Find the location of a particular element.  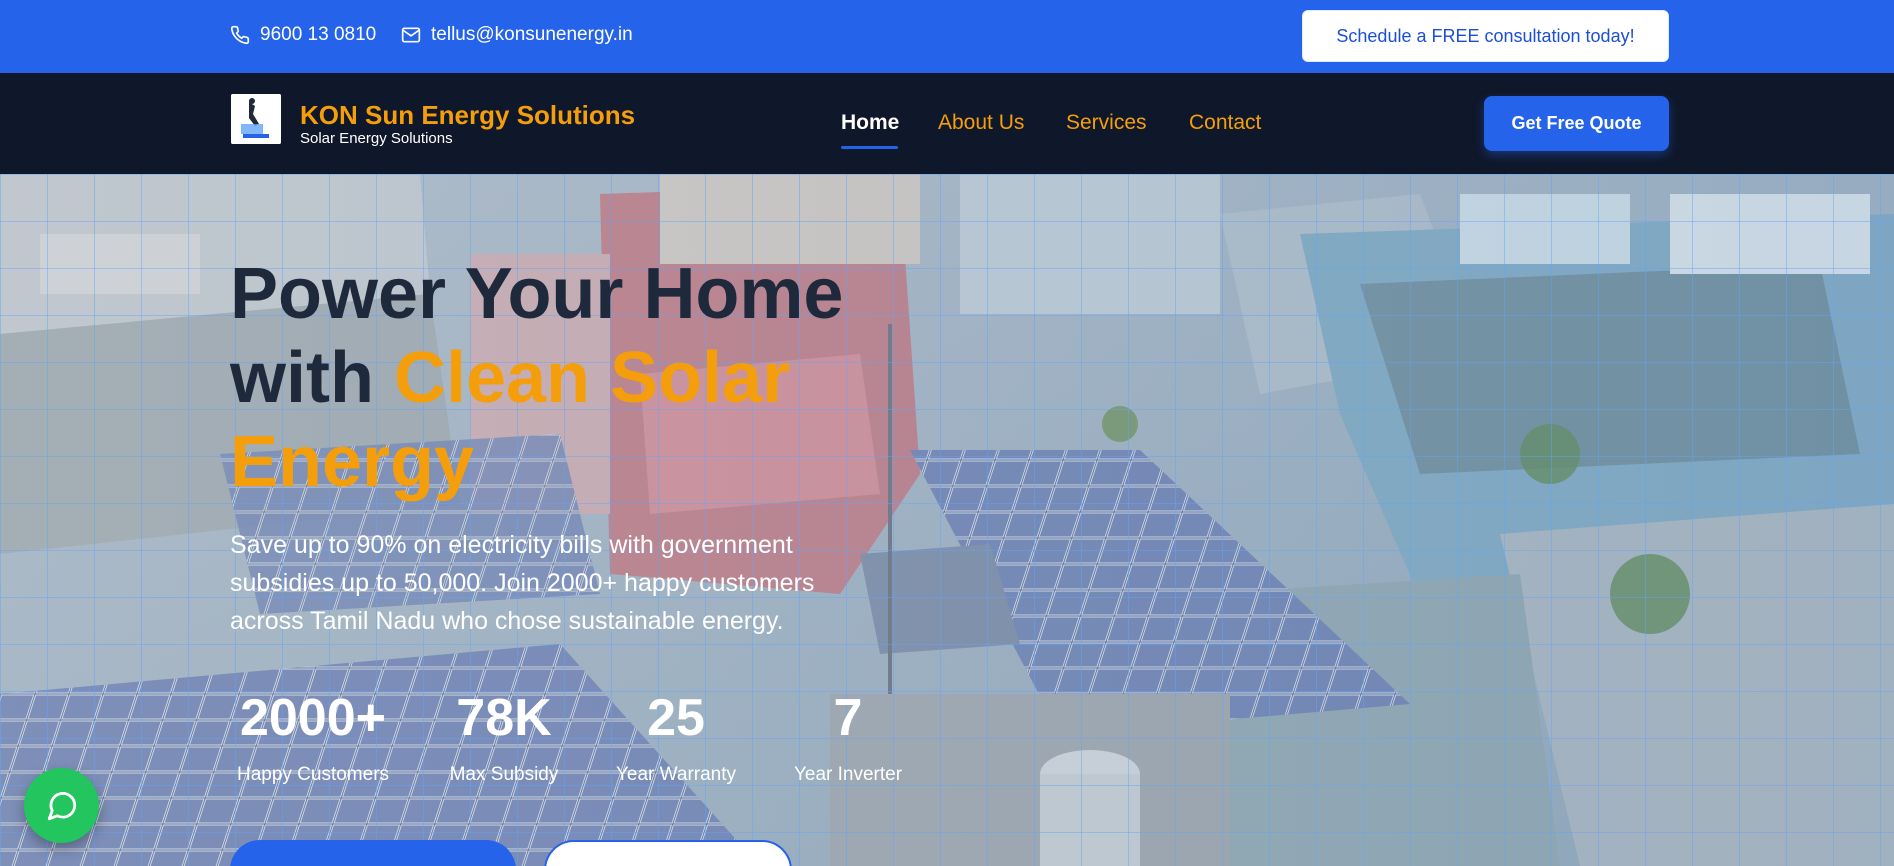

headline-highlight-2: Energy is located at coordinates (352, 462).